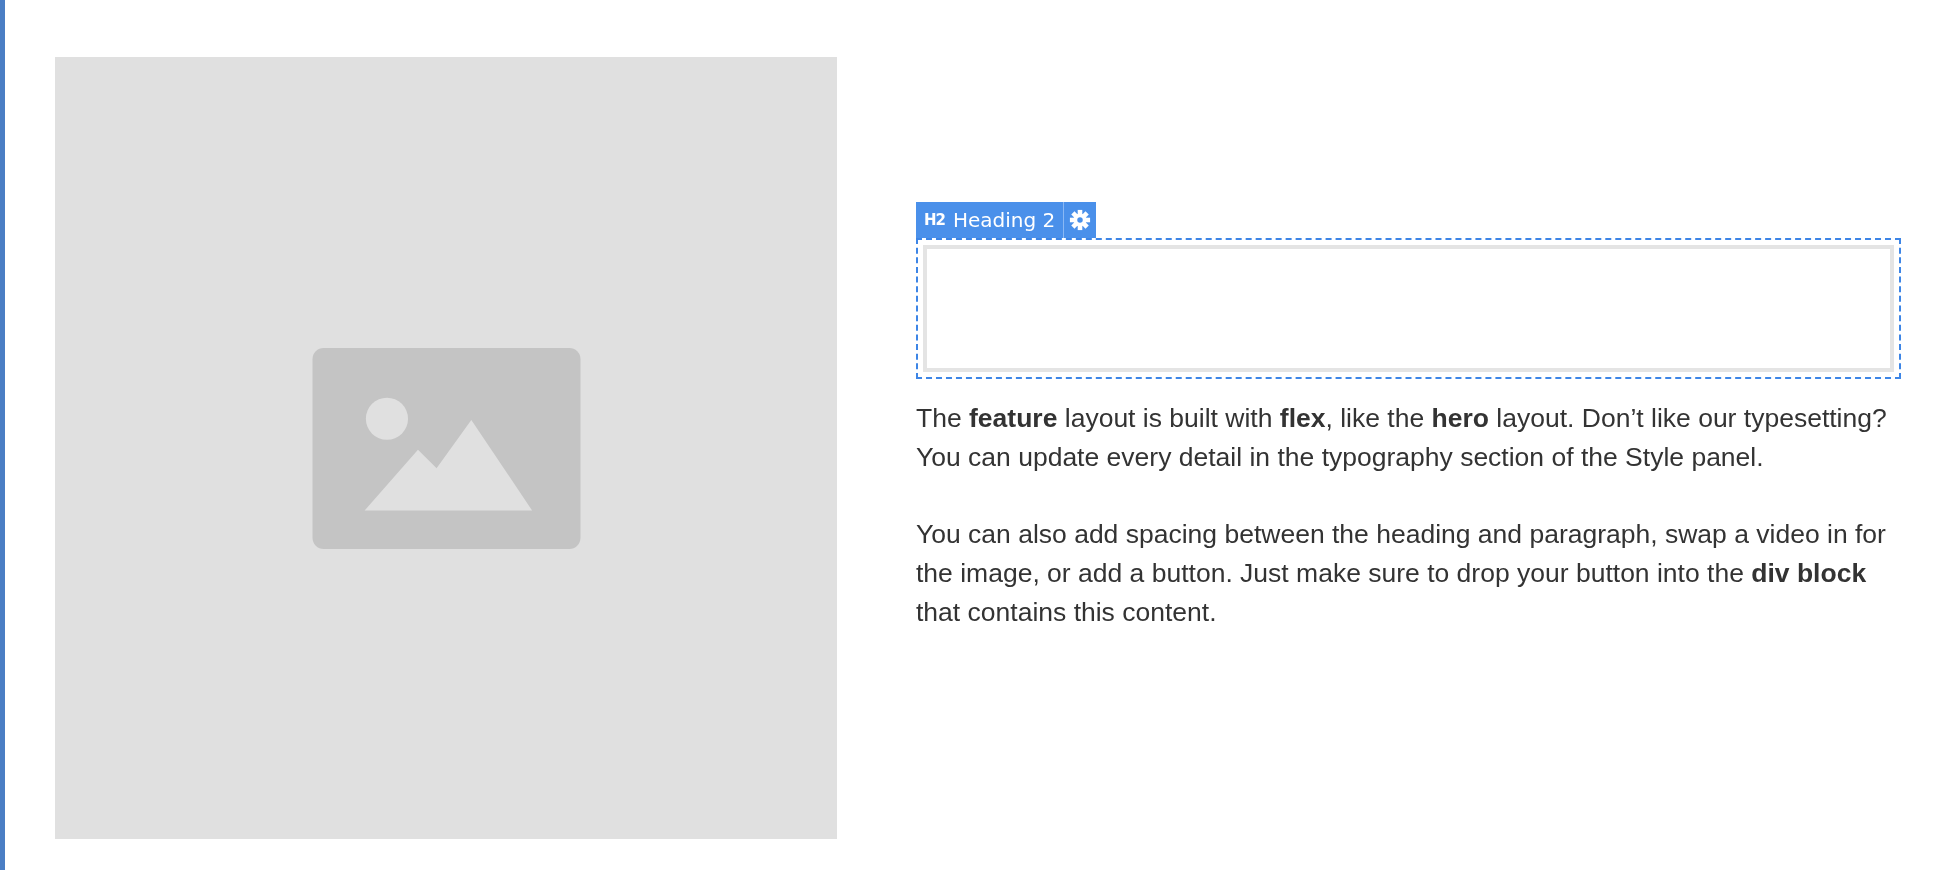  What do you see at coordinates (446, 448) in the screenshot?
I see `image-placeholder-icon` at bounding box center [446, 448].